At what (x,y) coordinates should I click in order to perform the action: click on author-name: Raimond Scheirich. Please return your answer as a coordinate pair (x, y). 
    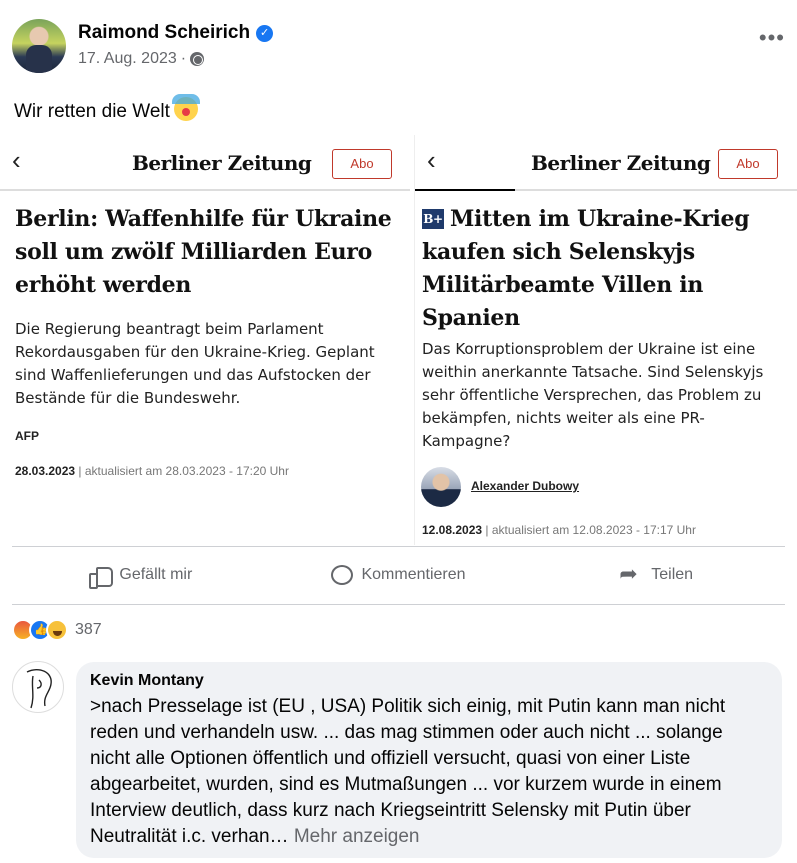
    Looking at the image, I should click on (164, 33).